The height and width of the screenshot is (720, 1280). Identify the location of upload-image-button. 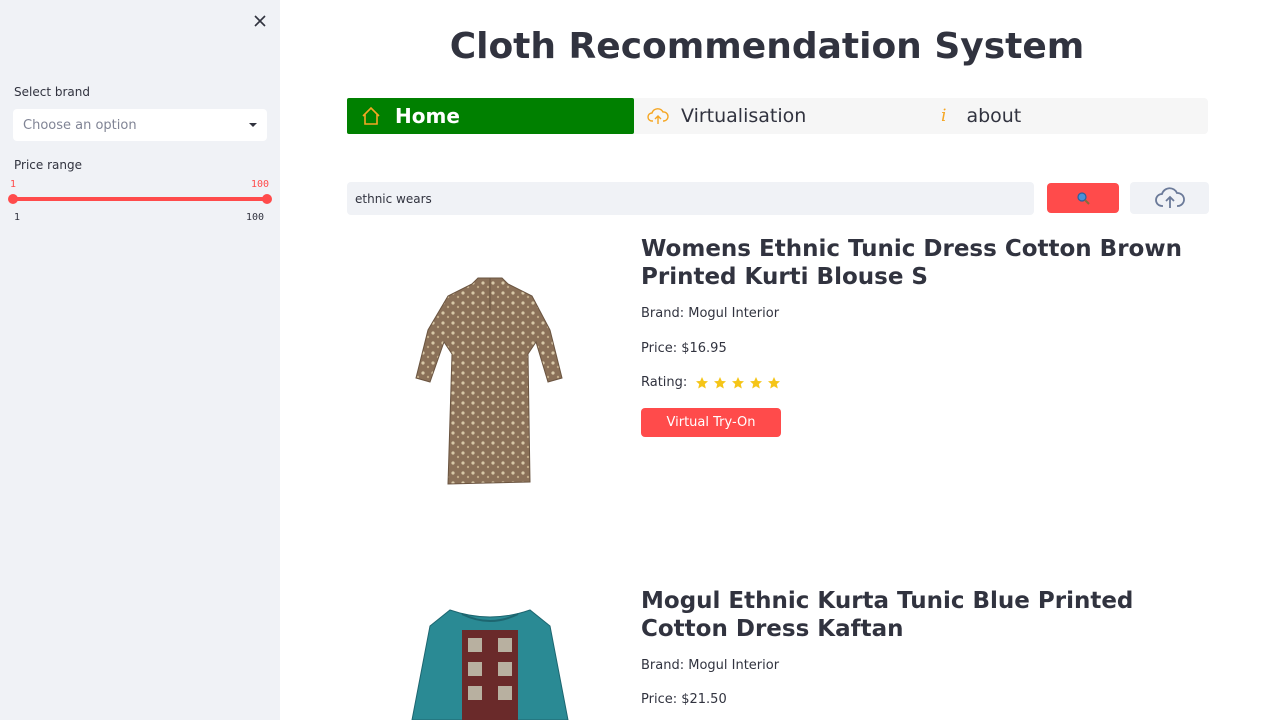
(1169, 198).